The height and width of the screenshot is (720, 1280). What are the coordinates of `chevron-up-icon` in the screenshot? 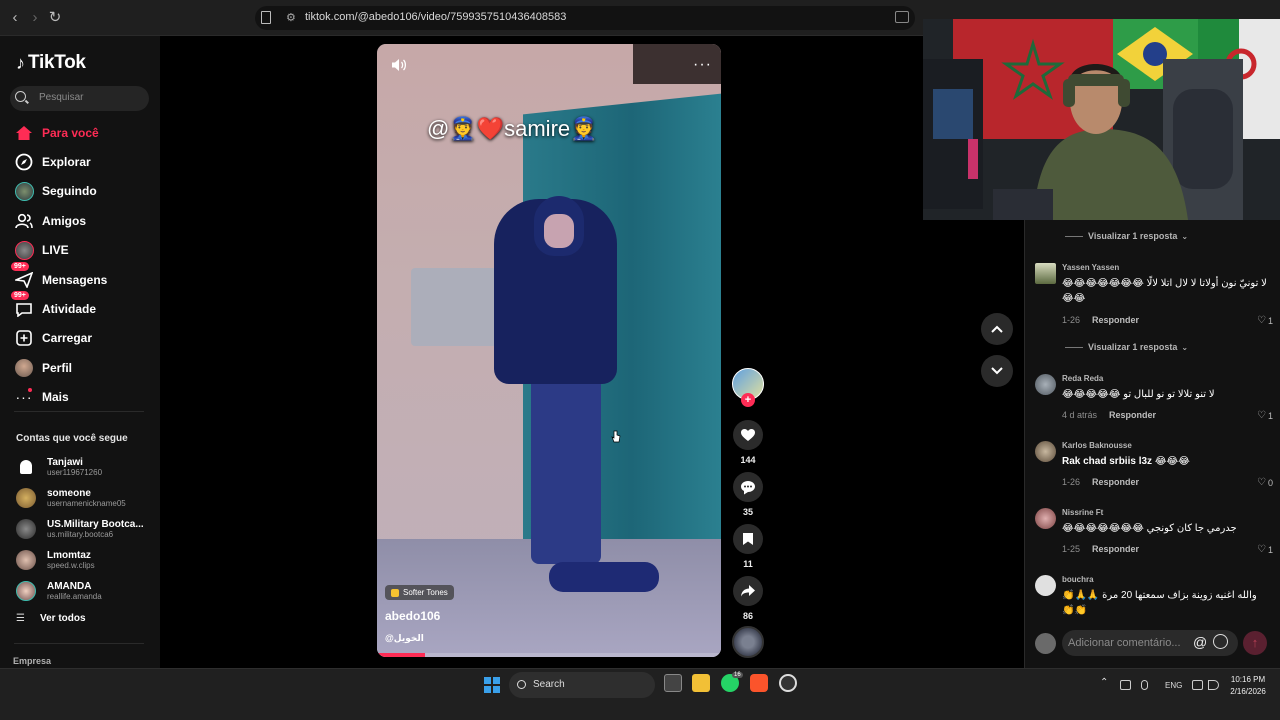 It's located at (997, 329).